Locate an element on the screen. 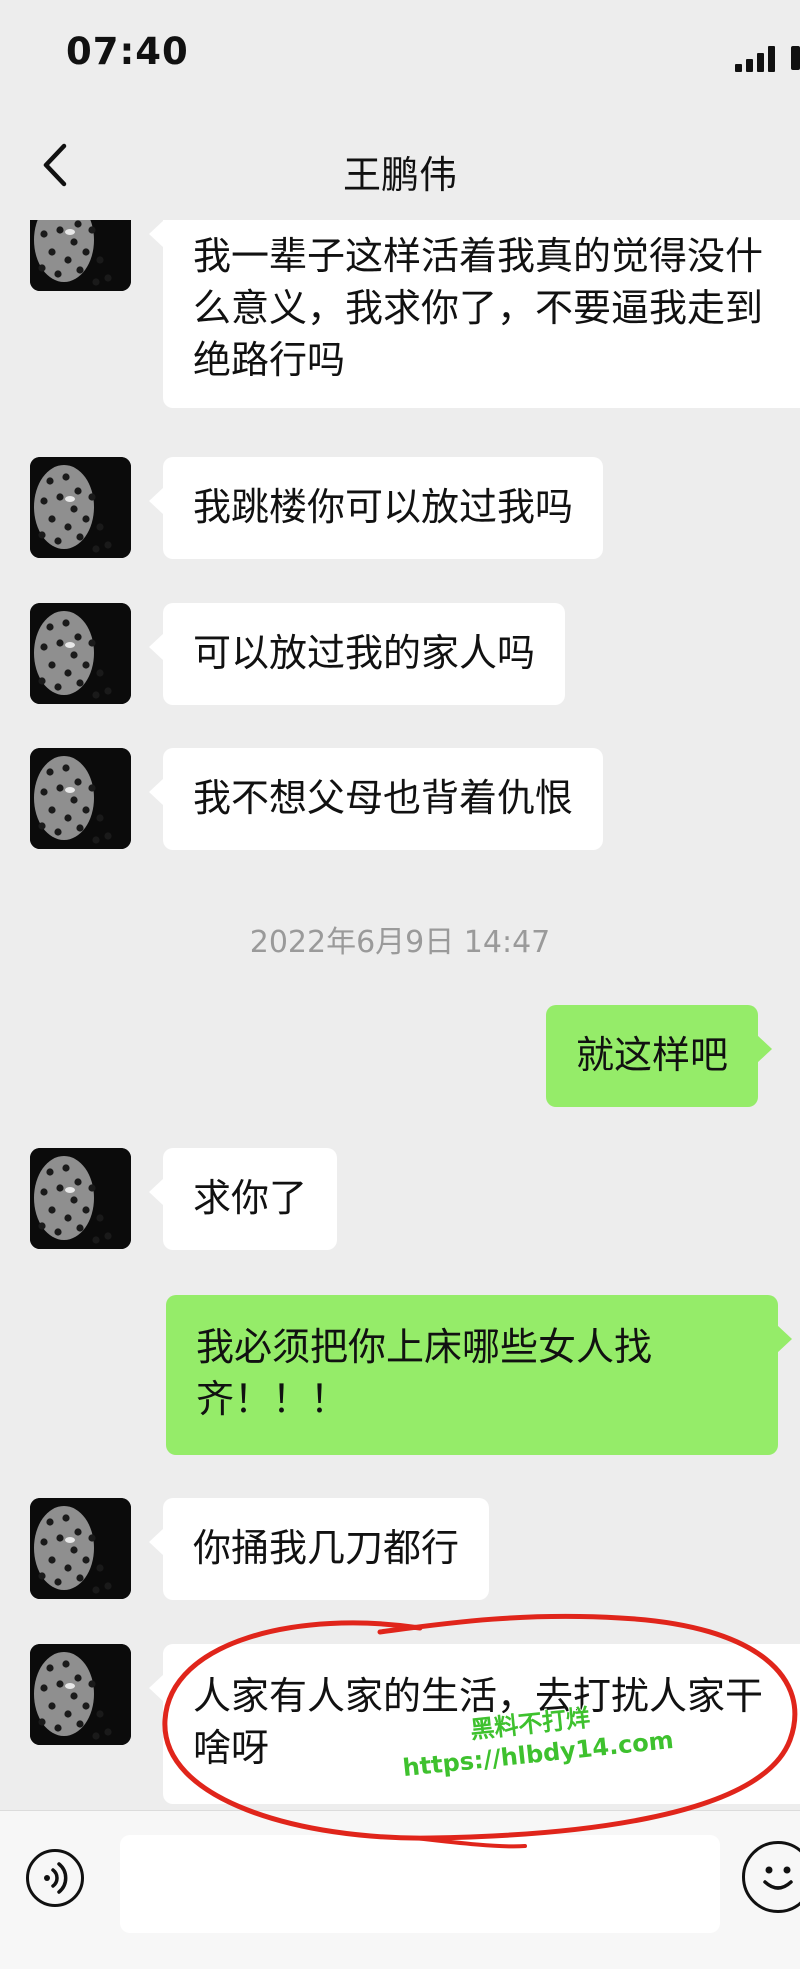 This screenshot has height=1969, width=800. message-bubble-outgoing: 我必须把你上床哪些女人找齐！！！ is located at coordinates (479, 1375).